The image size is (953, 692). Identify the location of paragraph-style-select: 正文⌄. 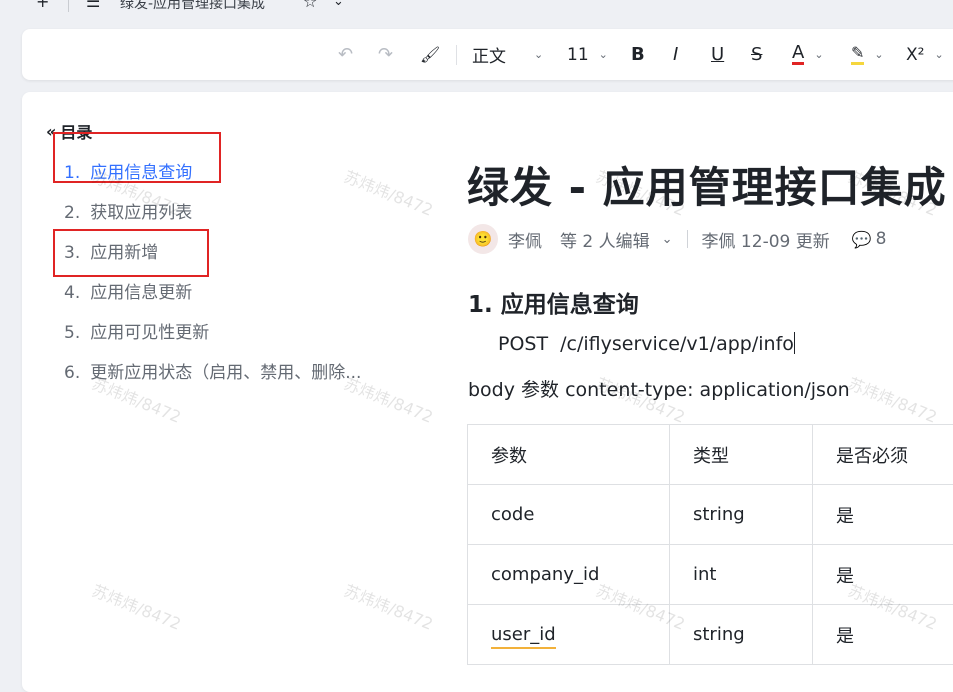
(507, 54).